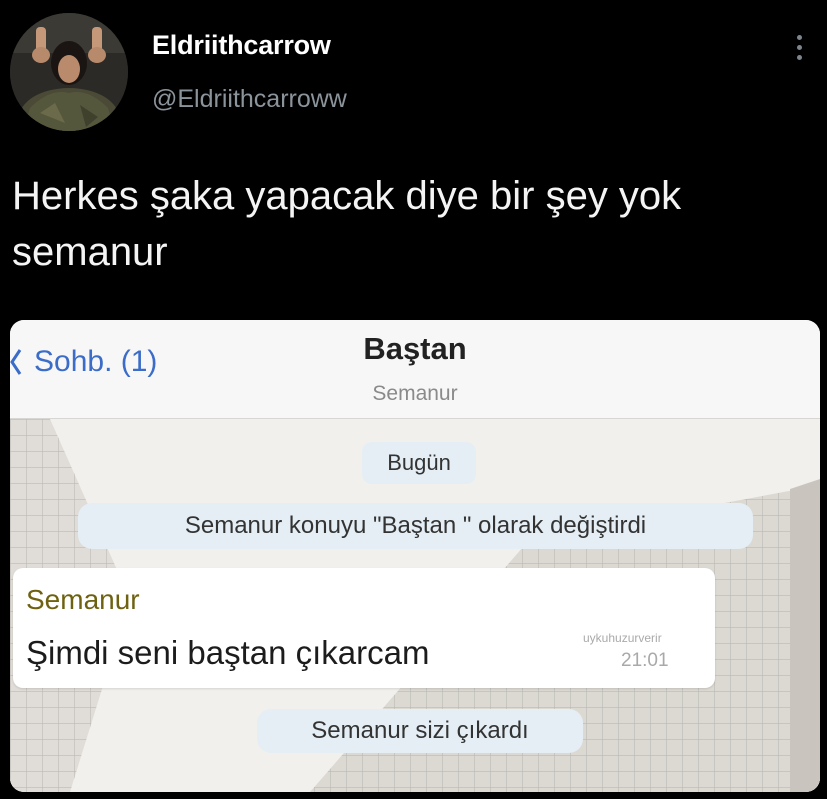 This screenshot has width=827, height=799. What do you see at coordinates (83, 599) in the screenshot?
I see `message-sender: Semanur` at bounding box center [83, 599].